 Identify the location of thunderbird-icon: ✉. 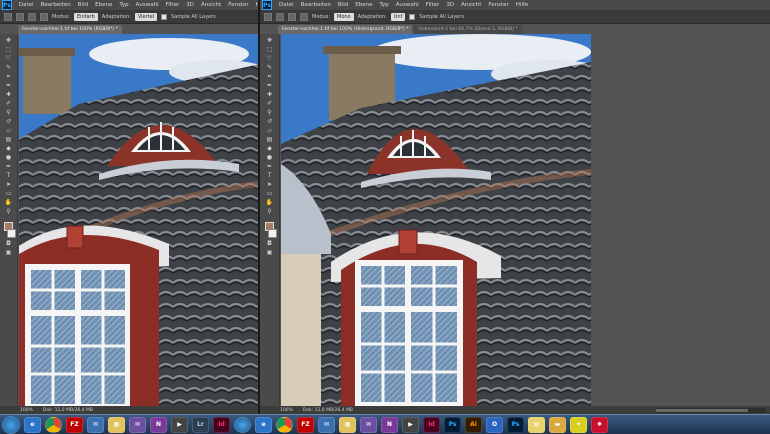
(95, 424).